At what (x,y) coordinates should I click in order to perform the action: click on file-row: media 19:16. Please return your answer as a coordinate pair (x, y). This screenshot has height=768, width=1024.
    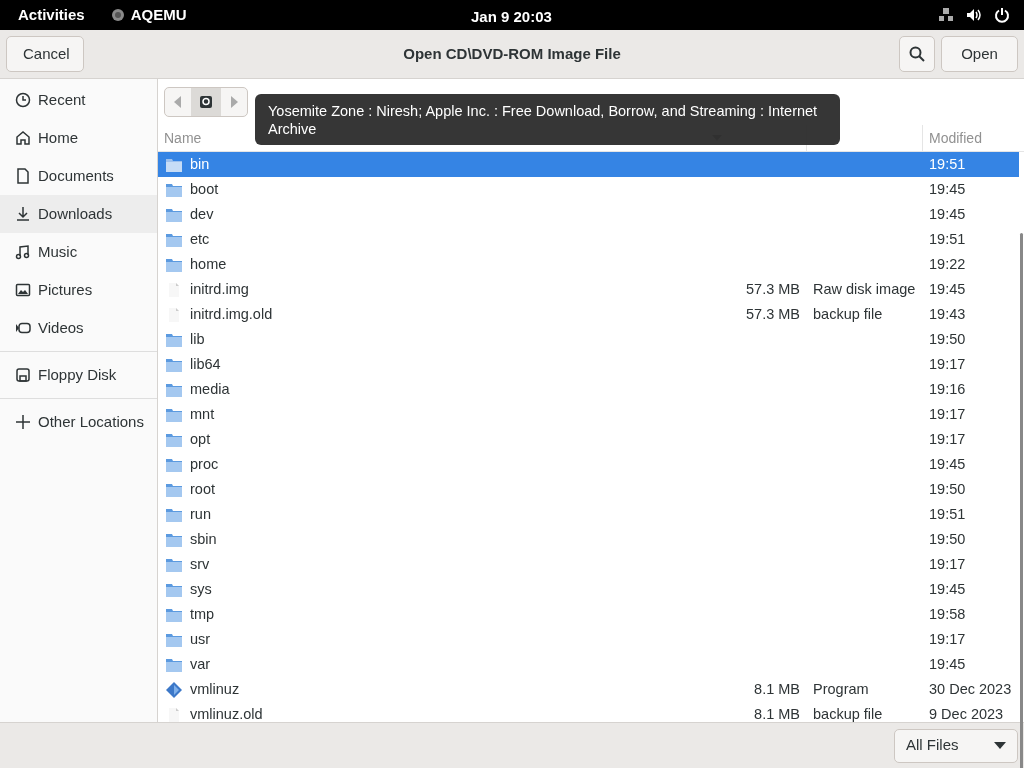
    Looking at the image, I should click on (588, 389).